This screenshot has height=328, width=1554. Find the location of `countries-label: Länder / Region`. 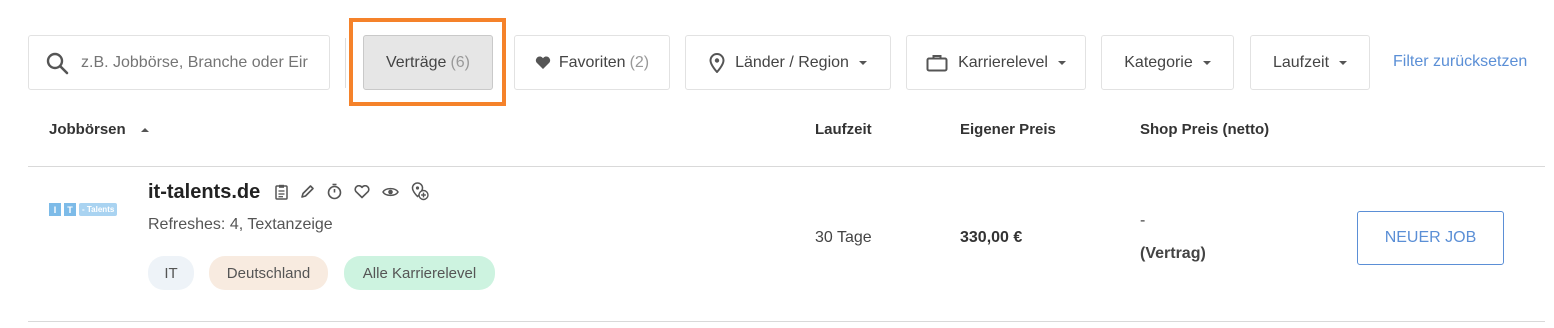

countries-label: Länder / Region is located at coordinates (792, 62).